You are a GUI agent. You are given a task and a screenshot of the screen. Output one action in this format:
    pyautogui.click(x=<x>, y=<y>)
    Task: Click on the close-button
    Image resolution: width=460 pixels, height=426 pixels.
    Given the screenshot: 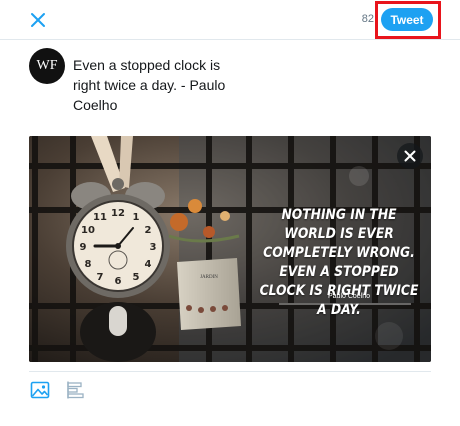 What is the action you would take?
    pyautogui.click(x=38, y=20)
    